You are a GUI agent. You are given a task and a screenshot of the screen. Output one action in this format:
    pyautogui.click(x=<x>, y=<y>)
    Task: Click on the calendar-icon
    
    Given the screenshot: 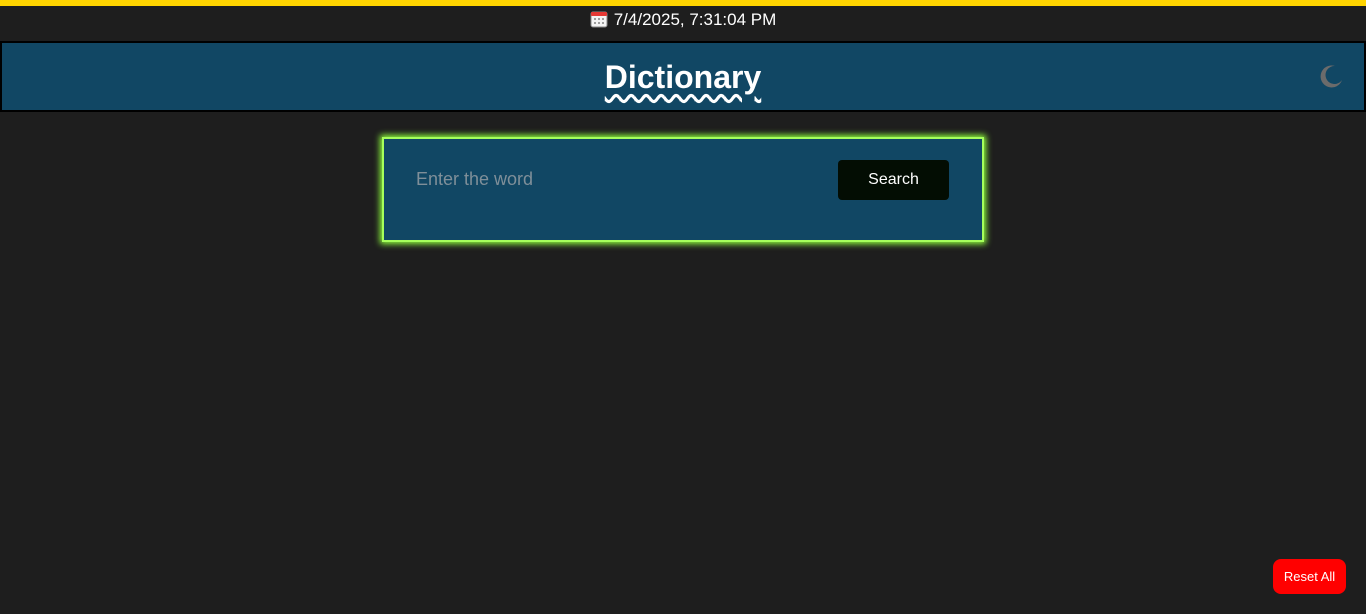 What is the action you would take?
    pyautogui.click(x=599, y=22)
    